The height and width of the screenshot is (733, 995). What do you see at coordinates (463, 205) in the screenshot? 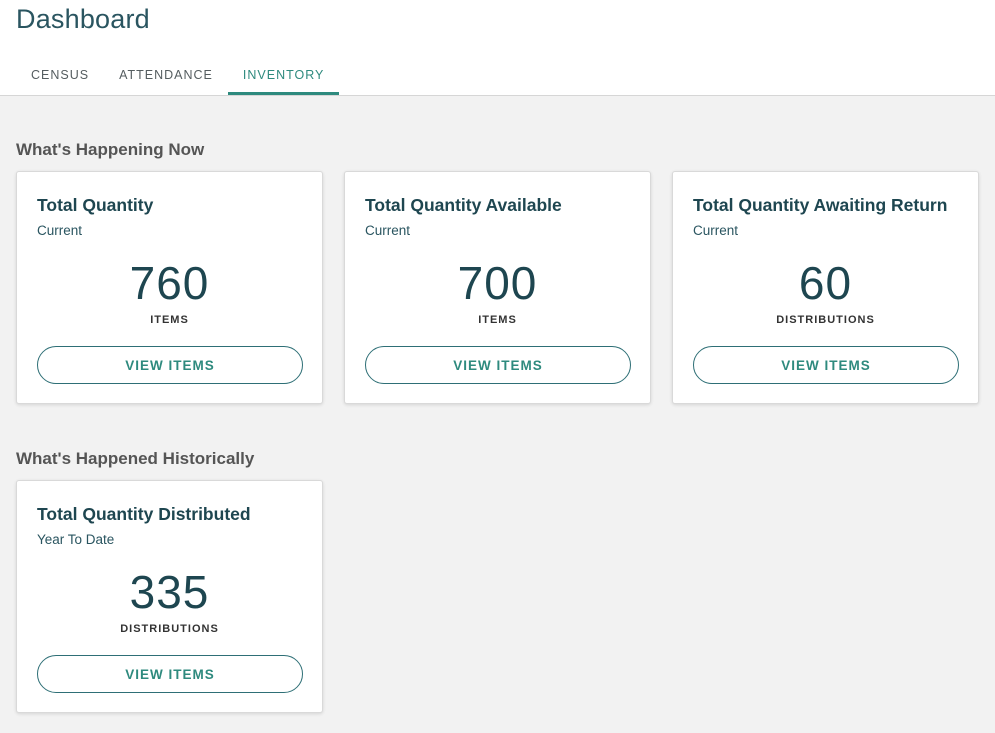
I see `card-title: Total Quantity Available` at bounding box center [463, 205].